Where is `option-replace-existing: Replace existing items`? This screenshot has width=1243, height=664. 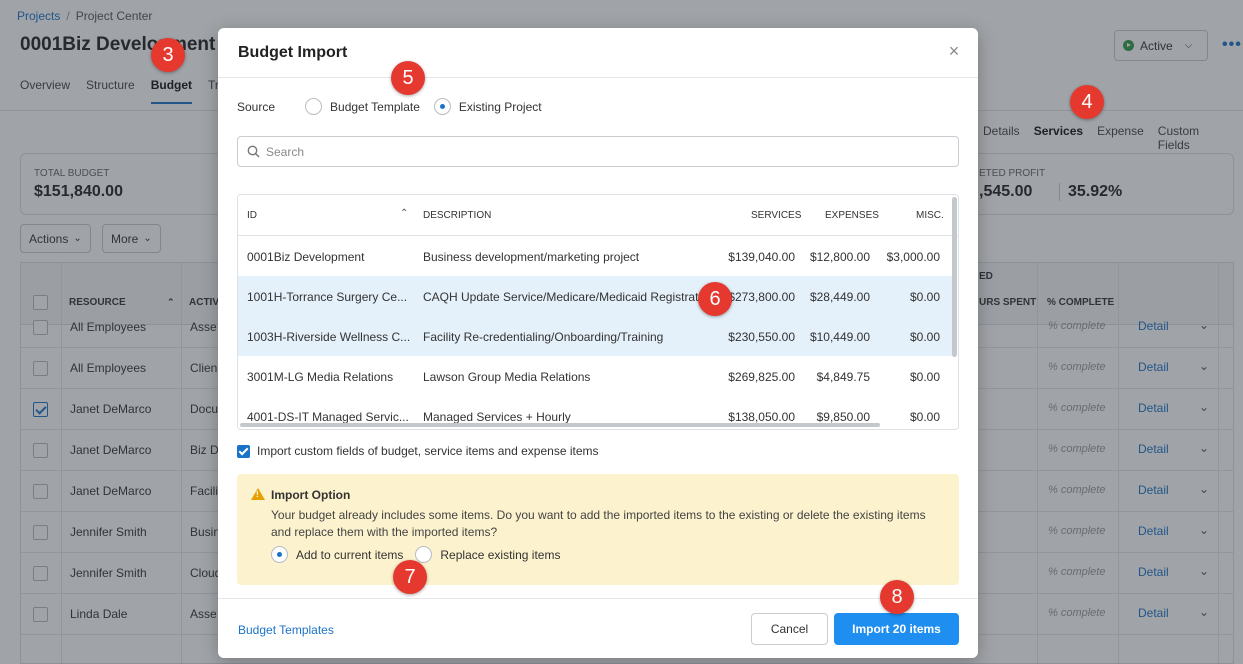
option-replace-existing: Replace existing items is located at coordinates (487, 554).